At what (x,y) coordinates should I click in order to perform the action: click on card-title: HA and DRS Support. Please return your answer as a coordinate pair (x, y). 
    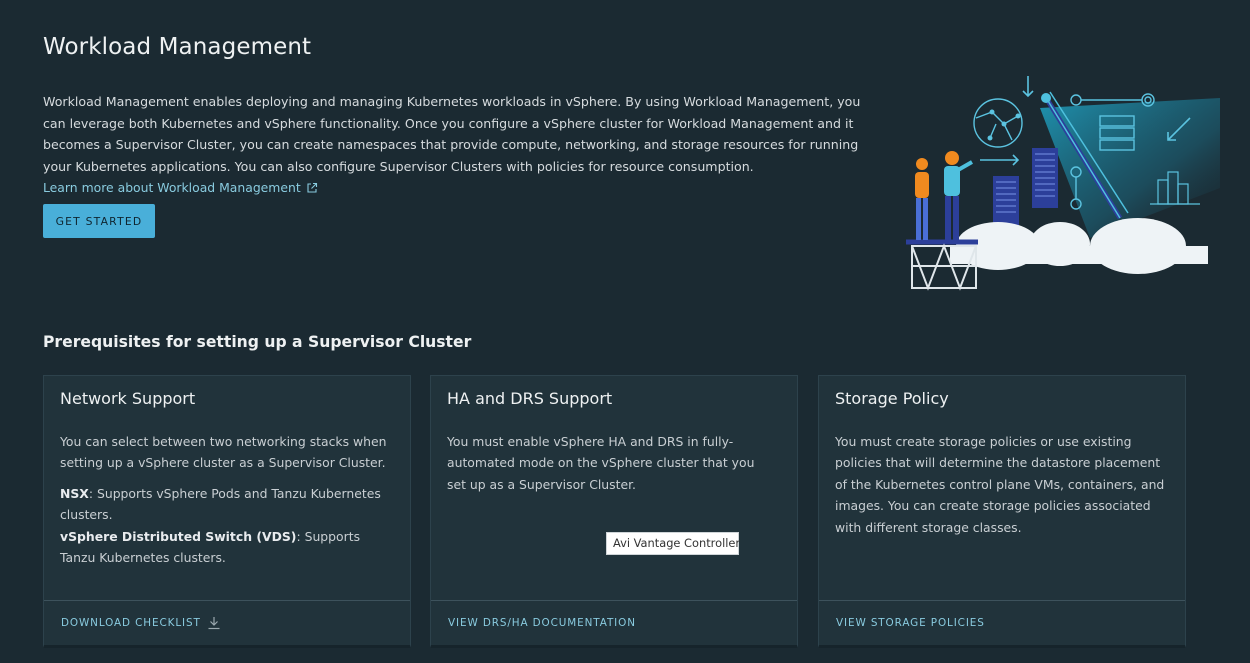
    Looking at the image, I should click on (530, 398).